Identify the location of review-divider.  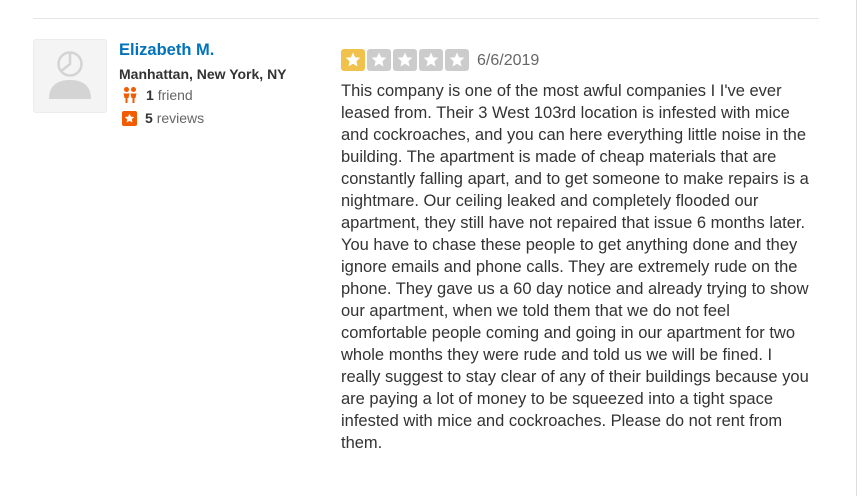
(426, 18).